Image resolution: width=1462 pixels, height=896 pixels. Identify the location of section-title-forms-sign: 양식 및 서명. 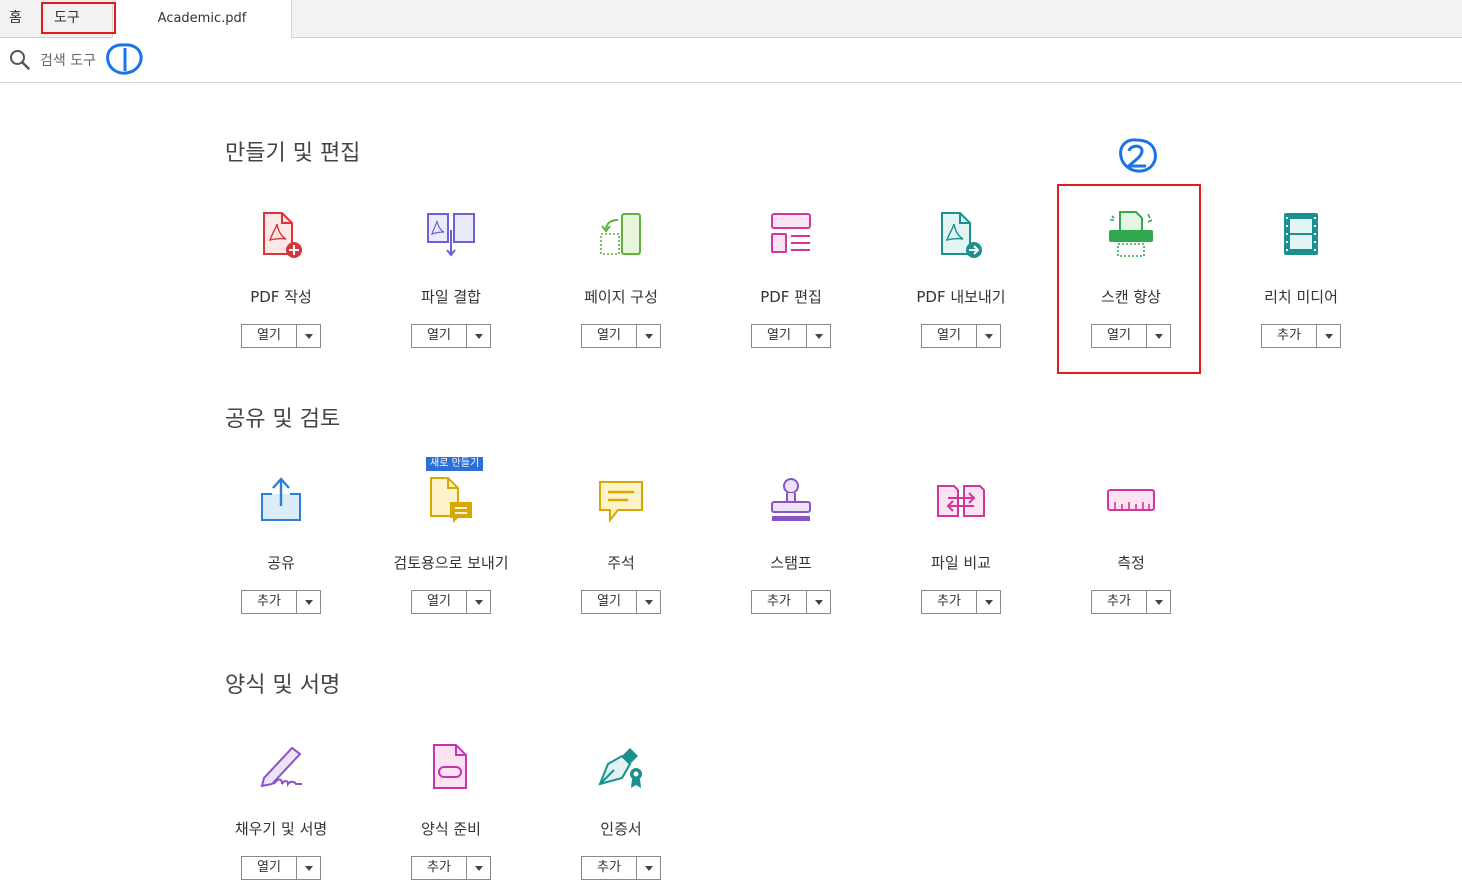
(283, 685).